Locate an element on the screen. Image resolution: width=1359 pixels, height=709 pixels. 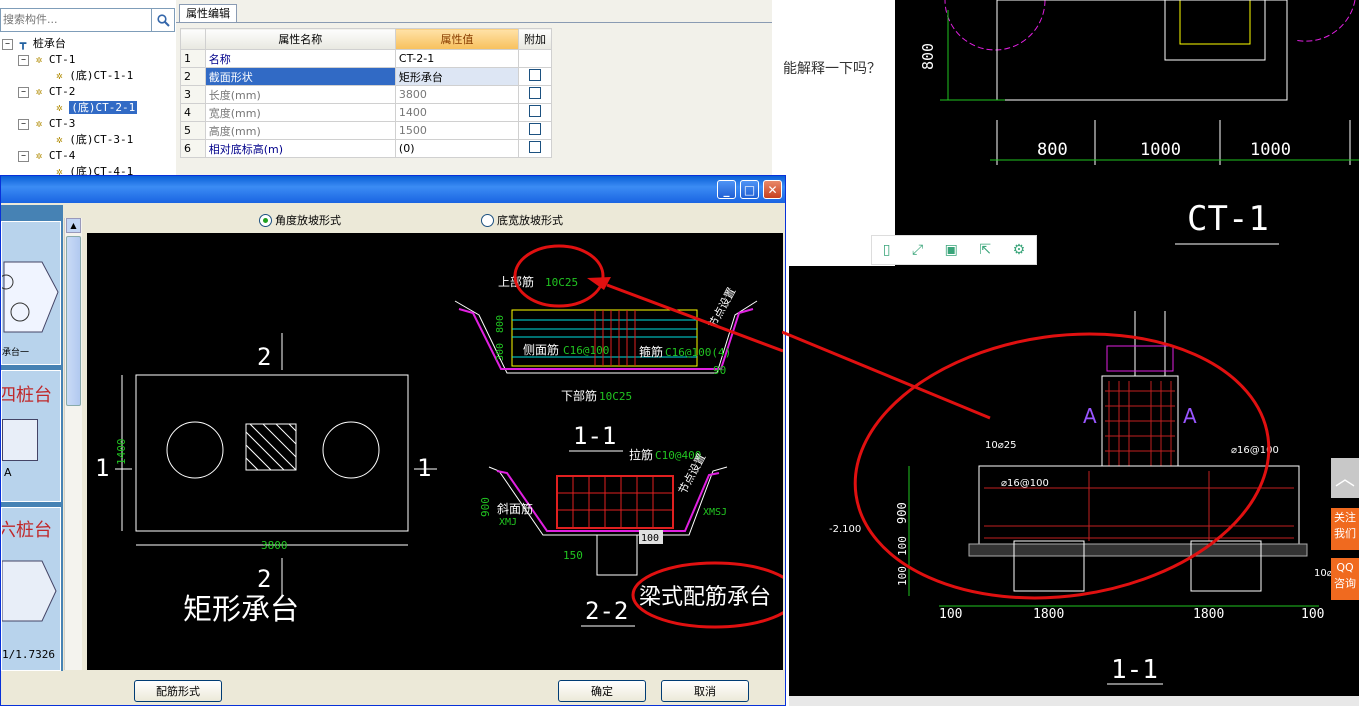
pile-cap-icon: ┳ is located at coordinates (23, 43).